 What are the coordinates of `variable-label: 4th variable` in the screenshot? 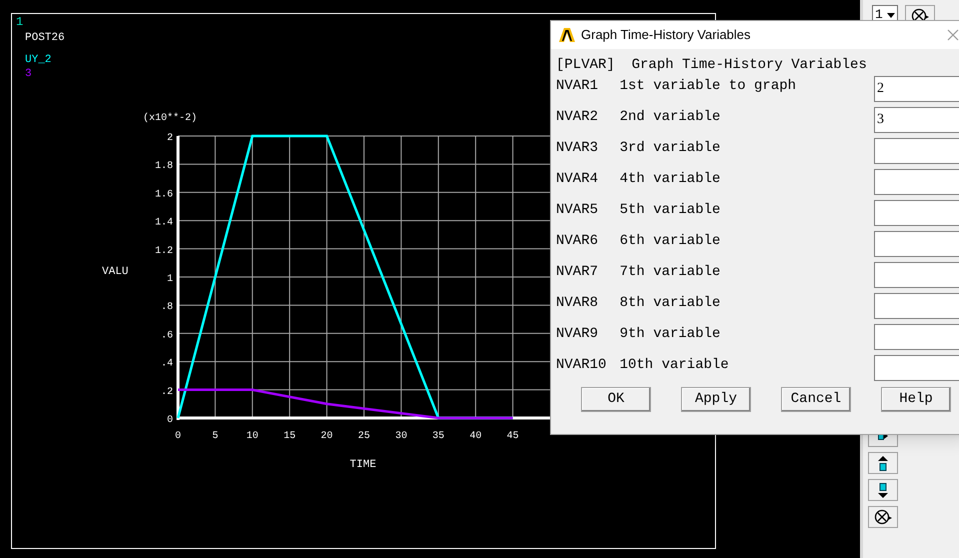 It's located at (671, 179).